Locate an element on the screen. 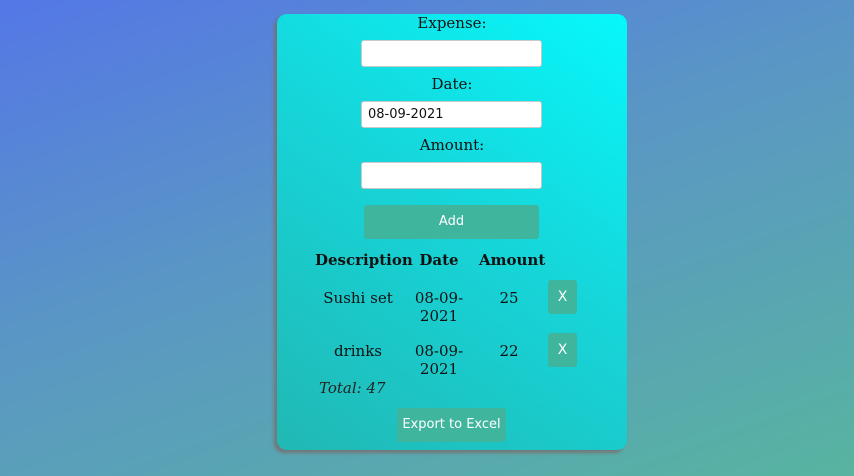  amount-input is located at coordinates (451, 175).